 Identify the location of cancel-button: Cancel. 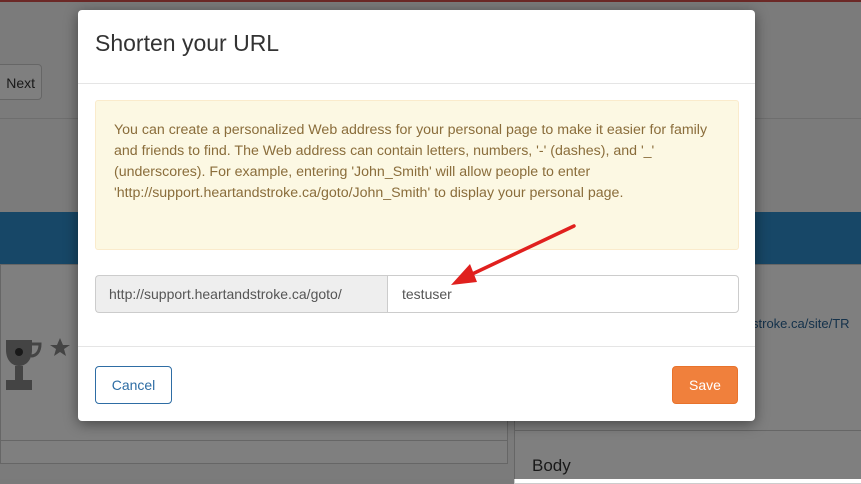
(133, 385).